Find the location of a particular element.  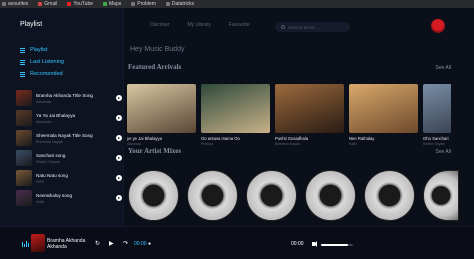

song-item: Ya Ya Jai Bhalayya Akhanda is located at coordinates (71, 118).